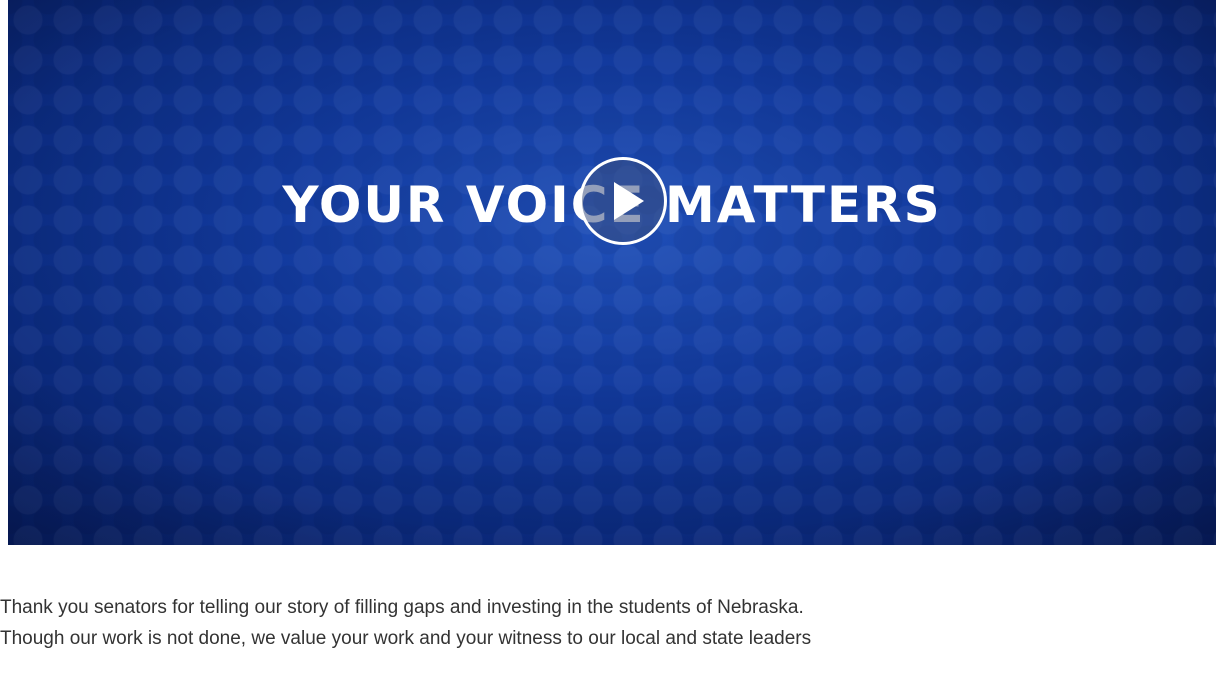 The width and height of the screenshot is (1216, 675). What do you see at coordinates (629, 201) in the screenshot?
I see `play-icon` at bounding box center [629, 201].